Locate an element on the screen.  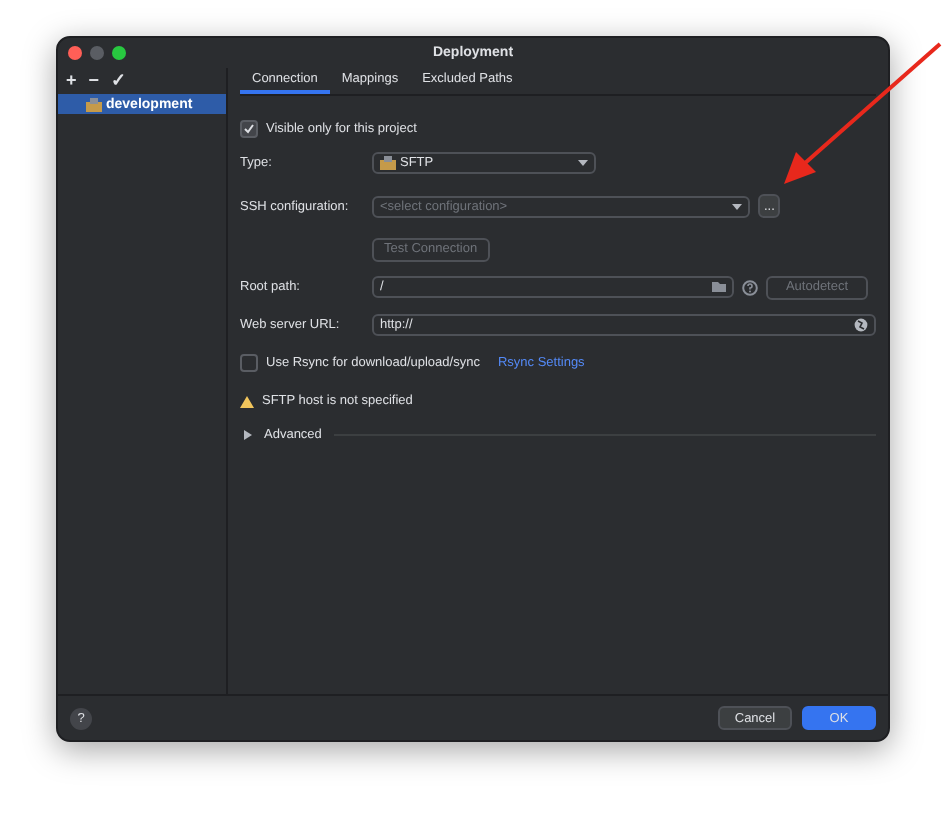
expand-arrow-icon is located at coordinates (248, 435).